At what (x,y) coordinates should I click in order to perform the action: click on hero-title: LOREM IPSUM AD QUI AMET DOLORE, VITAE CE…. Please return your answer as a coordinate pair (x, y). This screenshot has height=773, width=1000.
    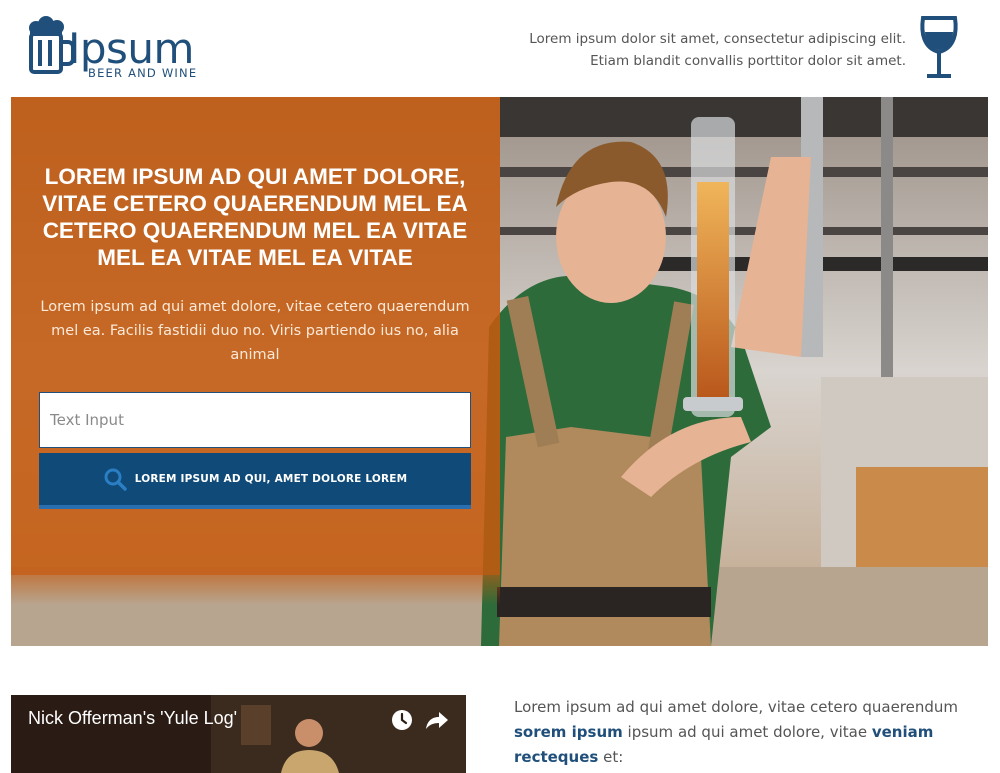
    Looking at the image, I should click on (255, 217).